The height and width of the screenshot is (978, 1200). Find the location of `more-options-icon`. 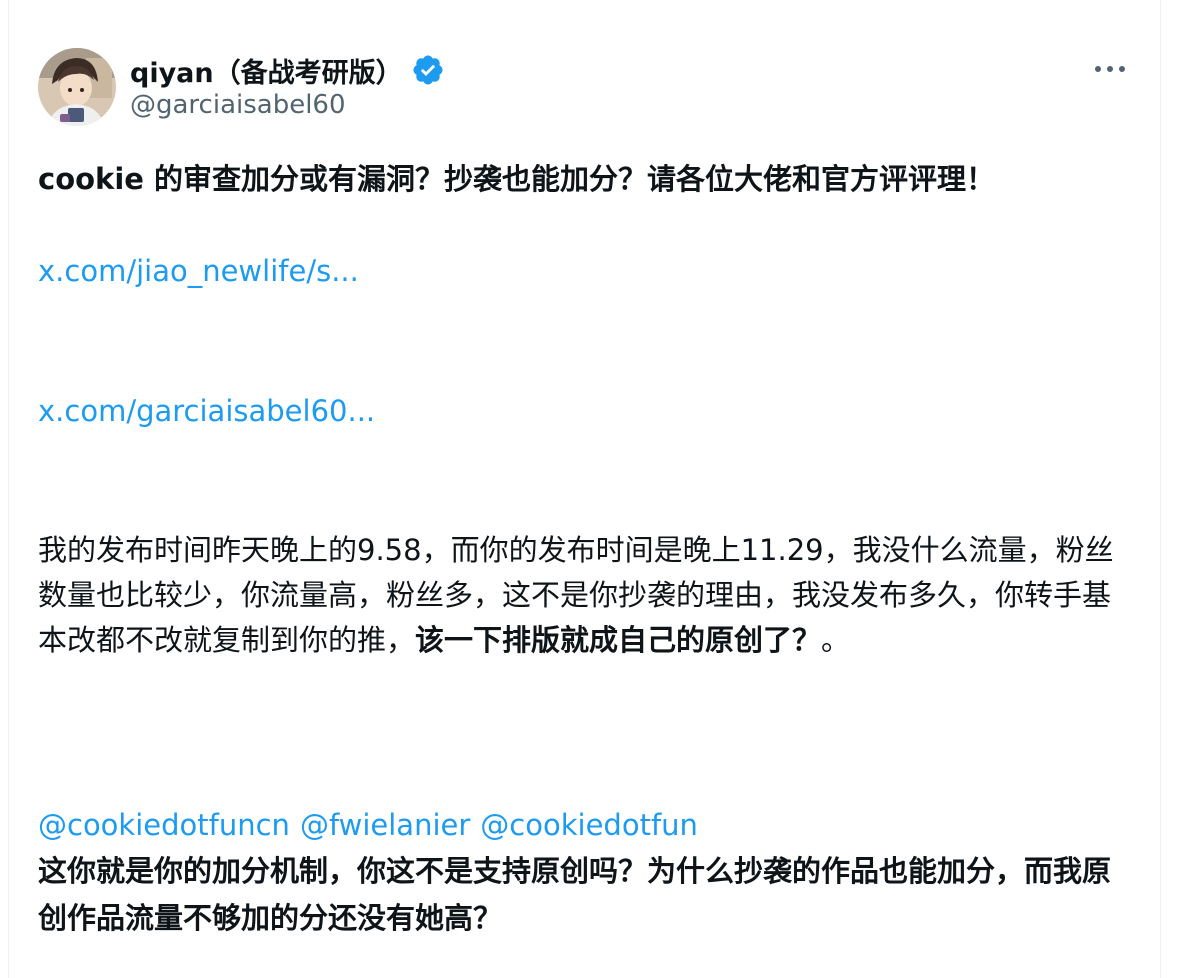

more-options-icon is located at coordinates (1110, 69).